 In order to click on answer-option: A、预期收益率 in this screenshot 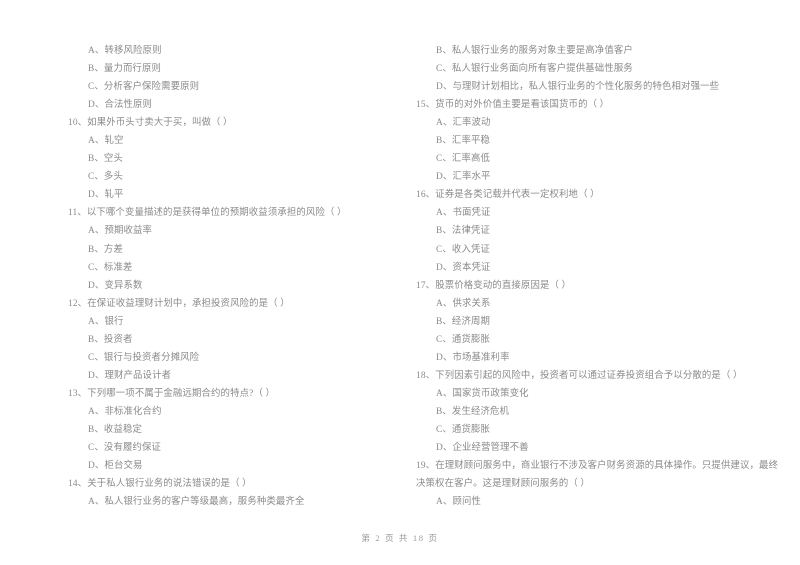, I will do `click(120, 231)`.